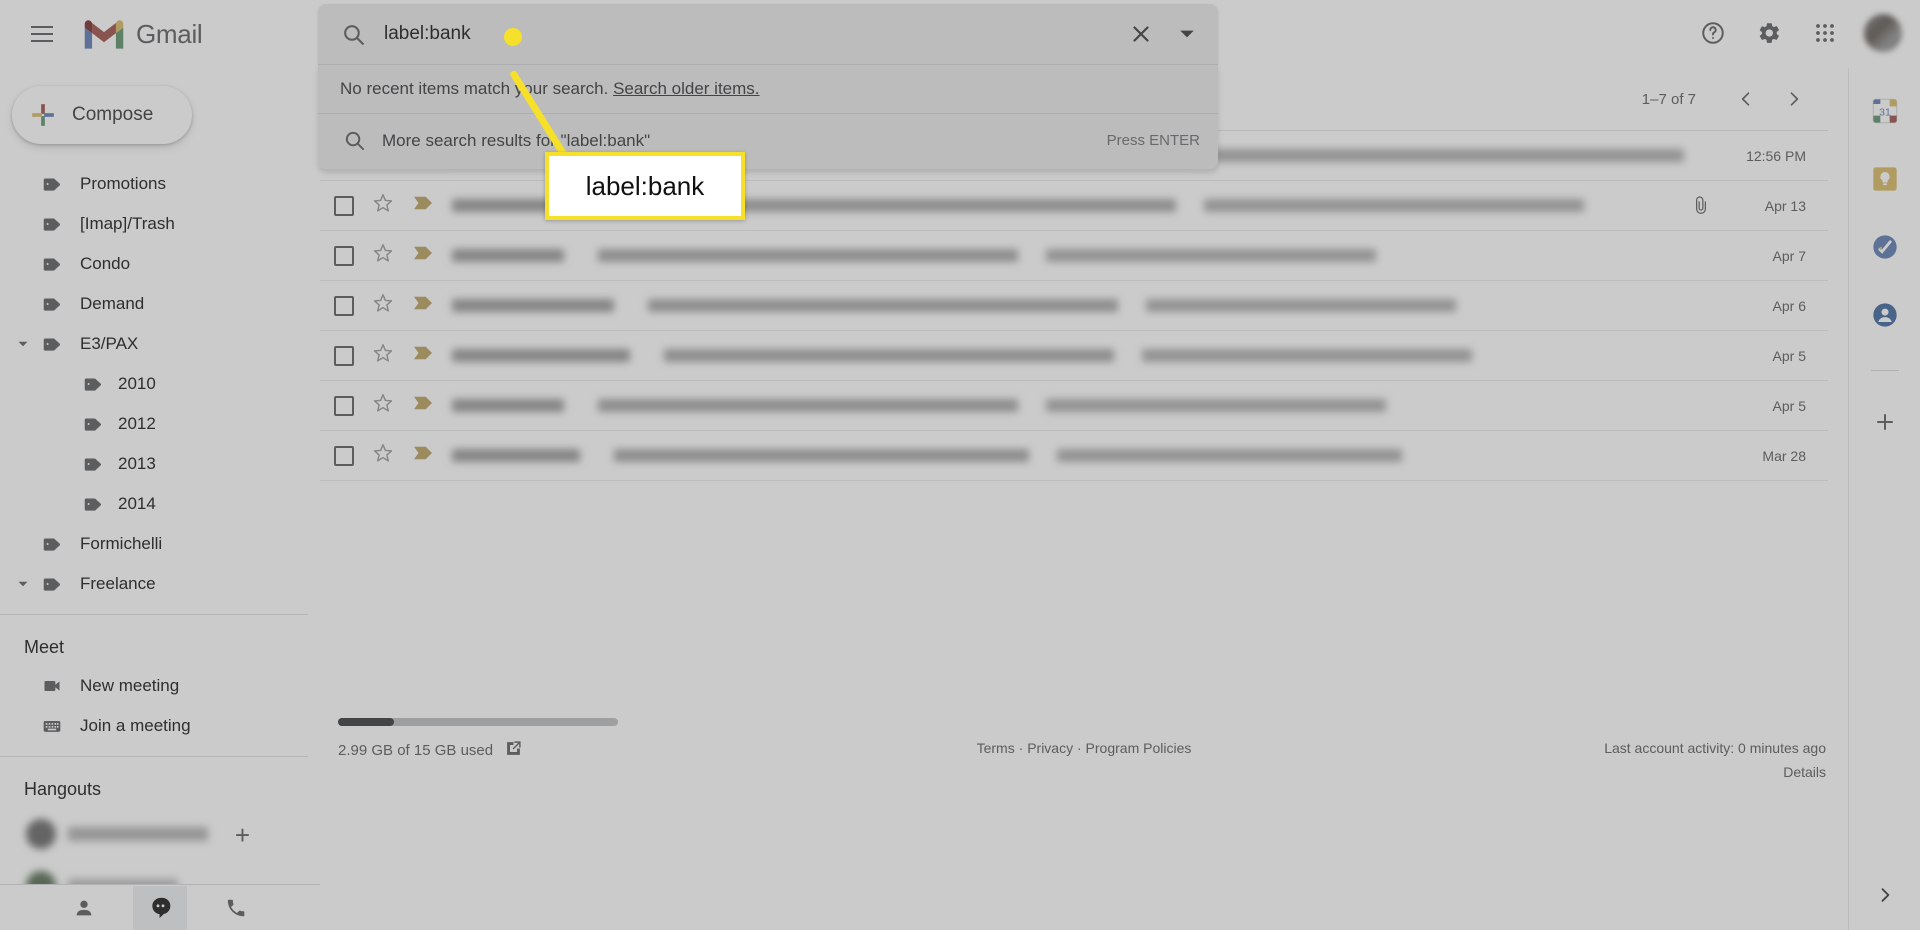 The width and height of the screenshot is (1920, 930). What do you see at coordinates (1885, 247) in the screenshot?
I see `google-tasks-icon` at bounding box center [1885, 247].